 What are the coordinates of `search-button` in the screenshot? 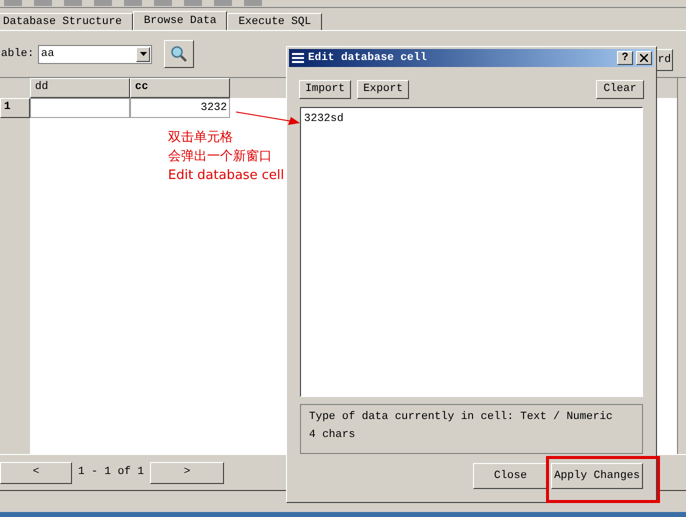 It's located at (179, 54).